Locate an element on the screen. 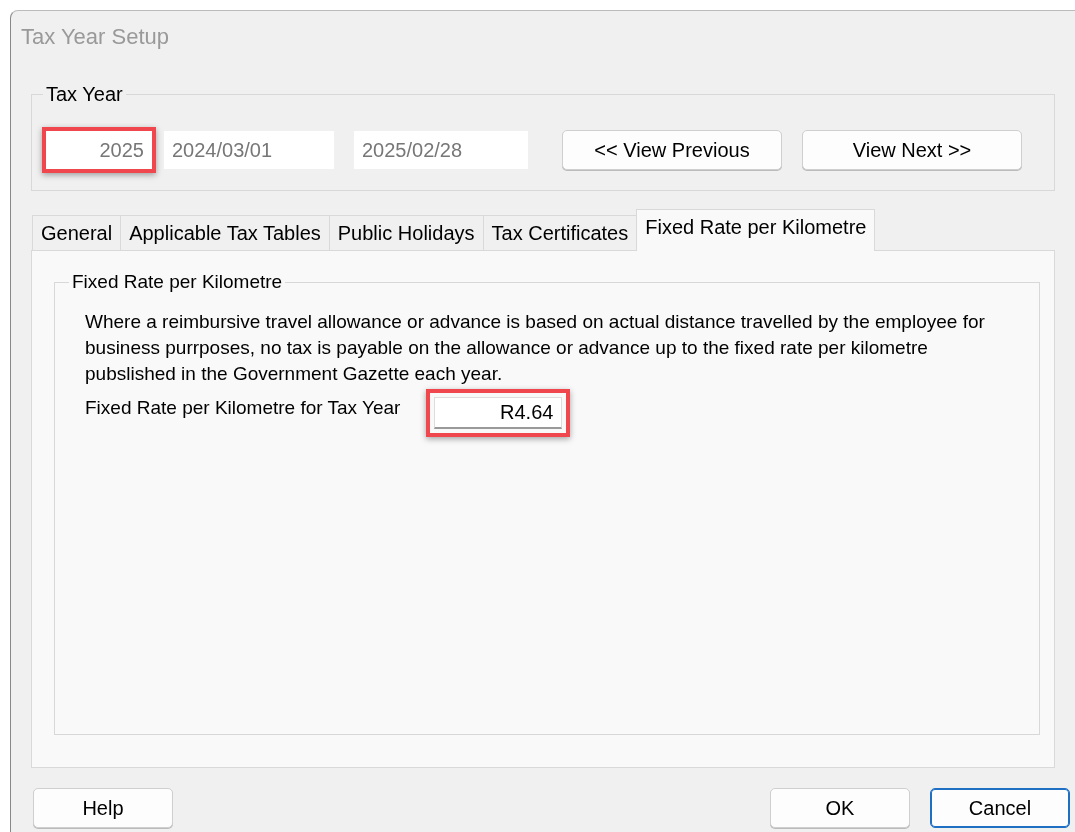  view-previous-button: << View Previous is located at coordinates (672, 150).